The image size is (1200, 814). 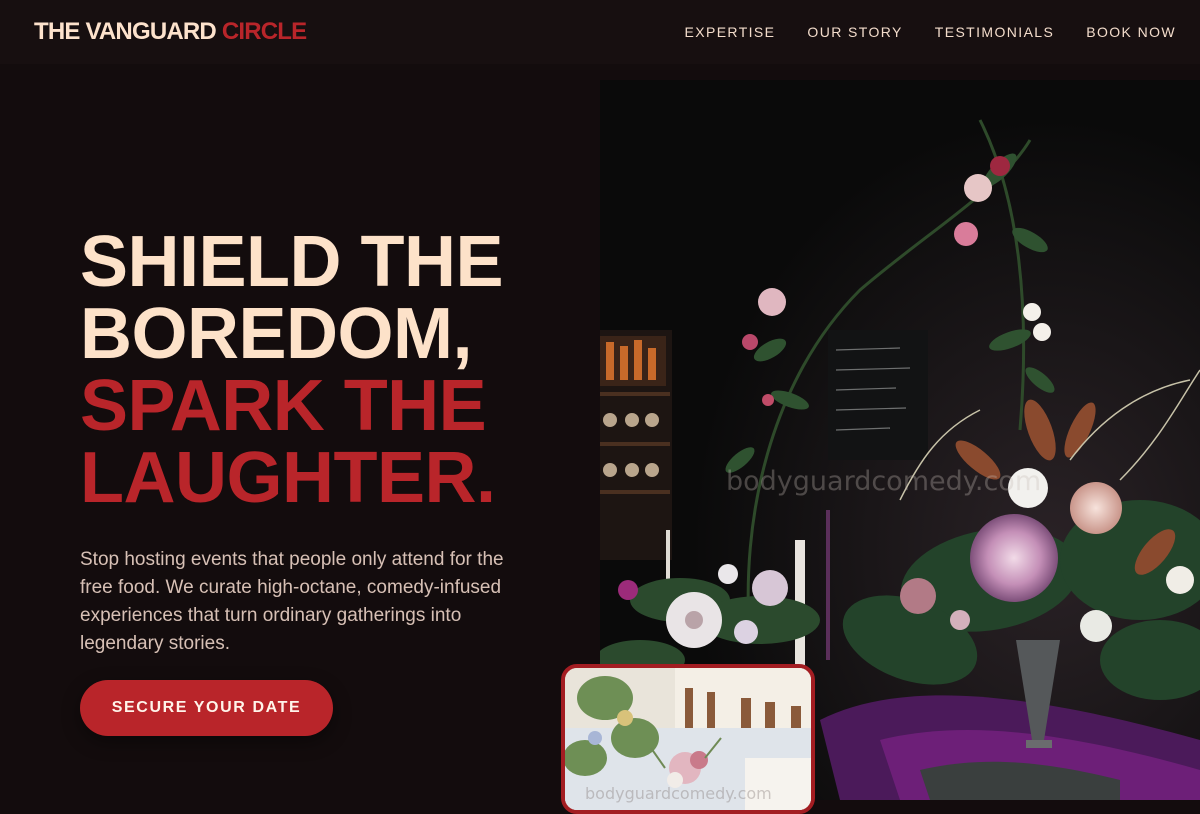 I want to click on headline-line-2: BOREDOM,, so click(x=276, y=334).